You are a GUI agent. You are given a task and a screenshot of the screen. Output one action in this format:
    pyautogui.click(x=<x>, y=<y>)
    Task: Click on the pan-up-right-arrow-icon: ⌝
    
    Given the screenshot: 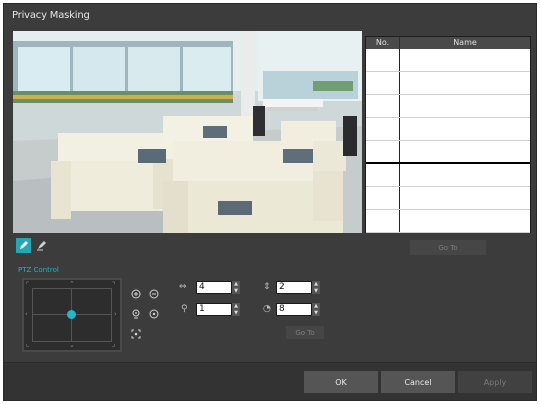 What is the action you would take?
    pyautogui.click(x=113, y=285)
    